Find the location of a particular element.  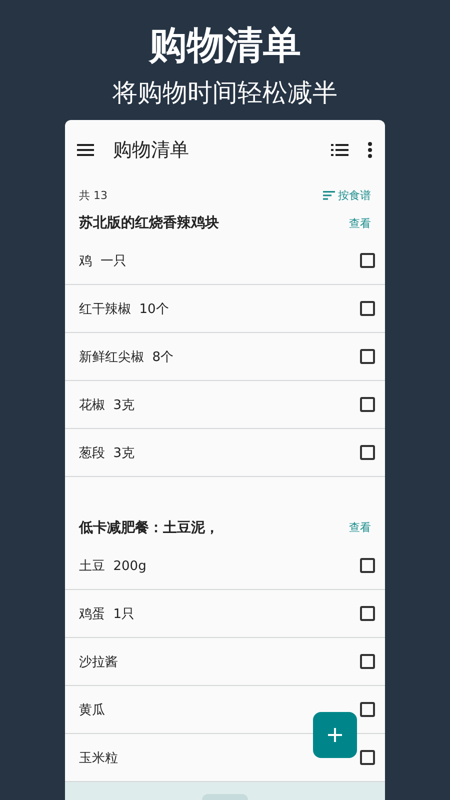

sort-button: 按食谱 is located at coordinates (347, 195).